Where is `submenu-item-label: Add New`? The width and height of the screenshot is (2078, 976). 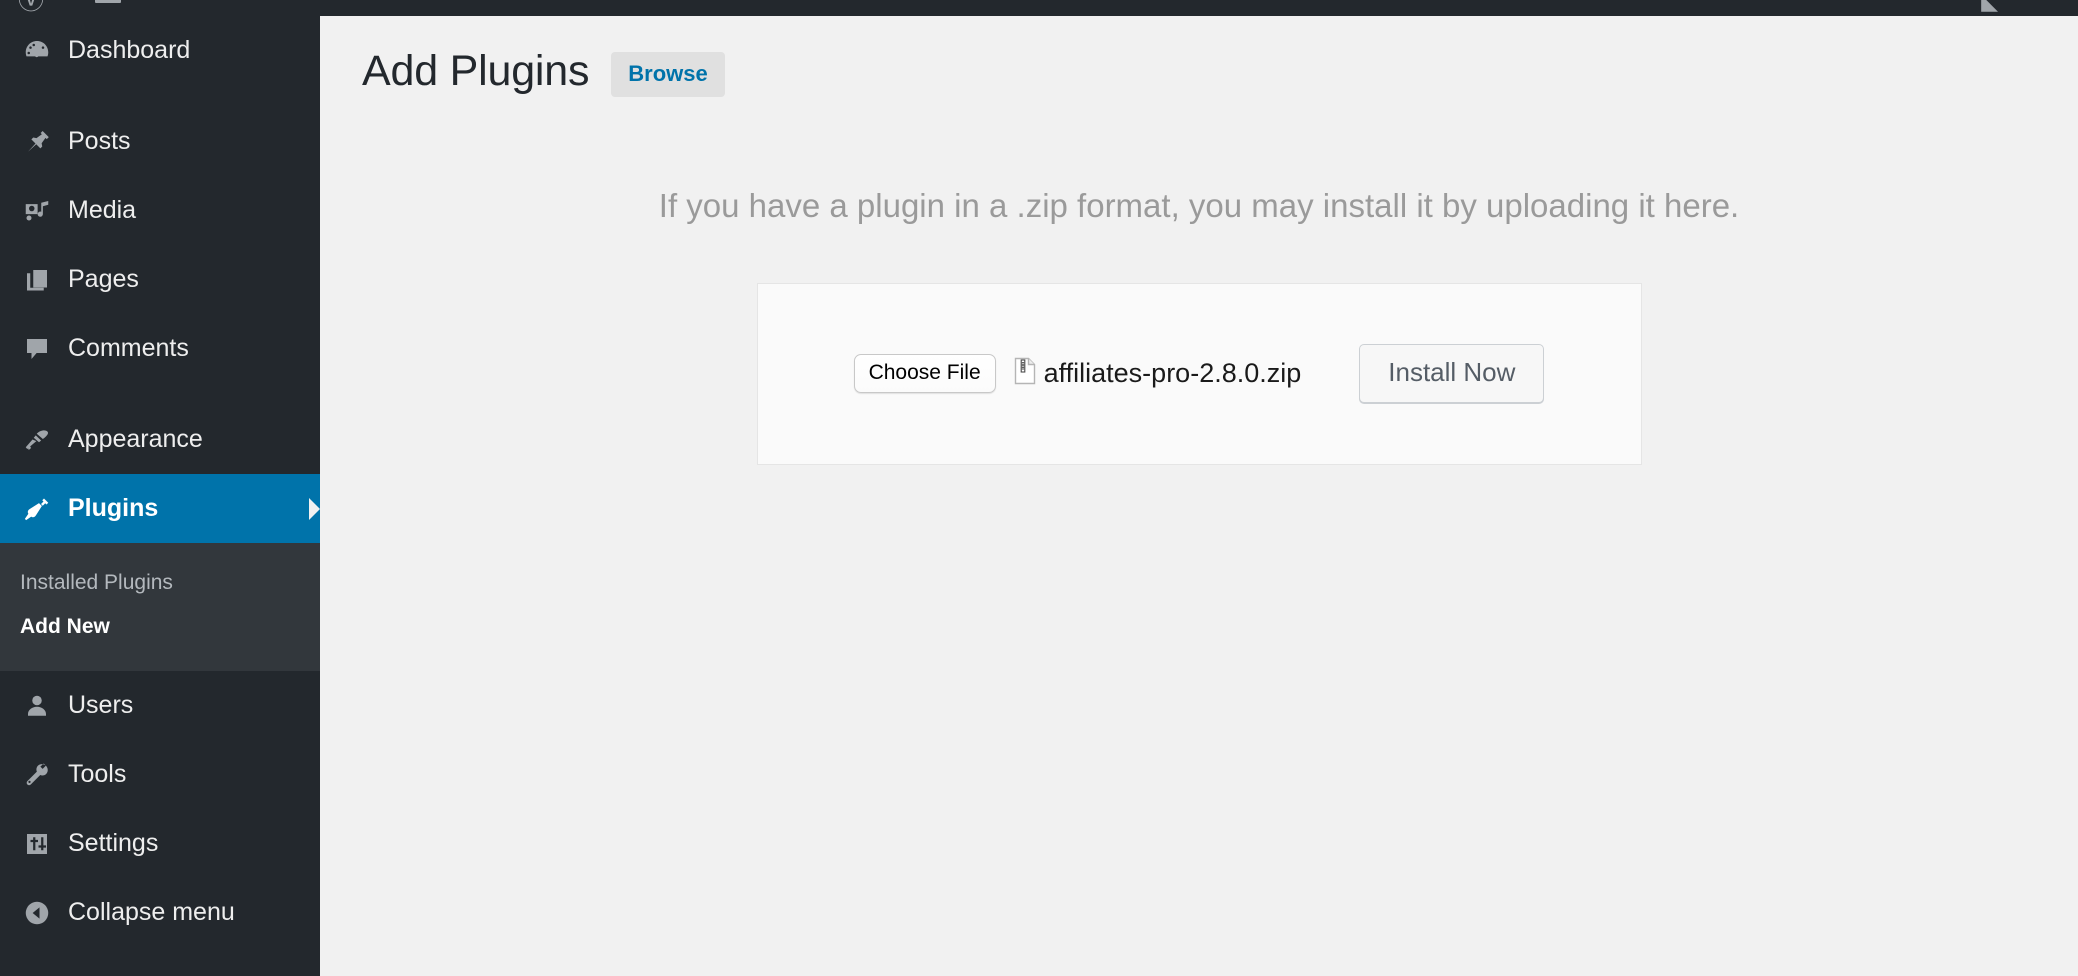 submenu-item-label: Add New is located at coordinates (65, 626).